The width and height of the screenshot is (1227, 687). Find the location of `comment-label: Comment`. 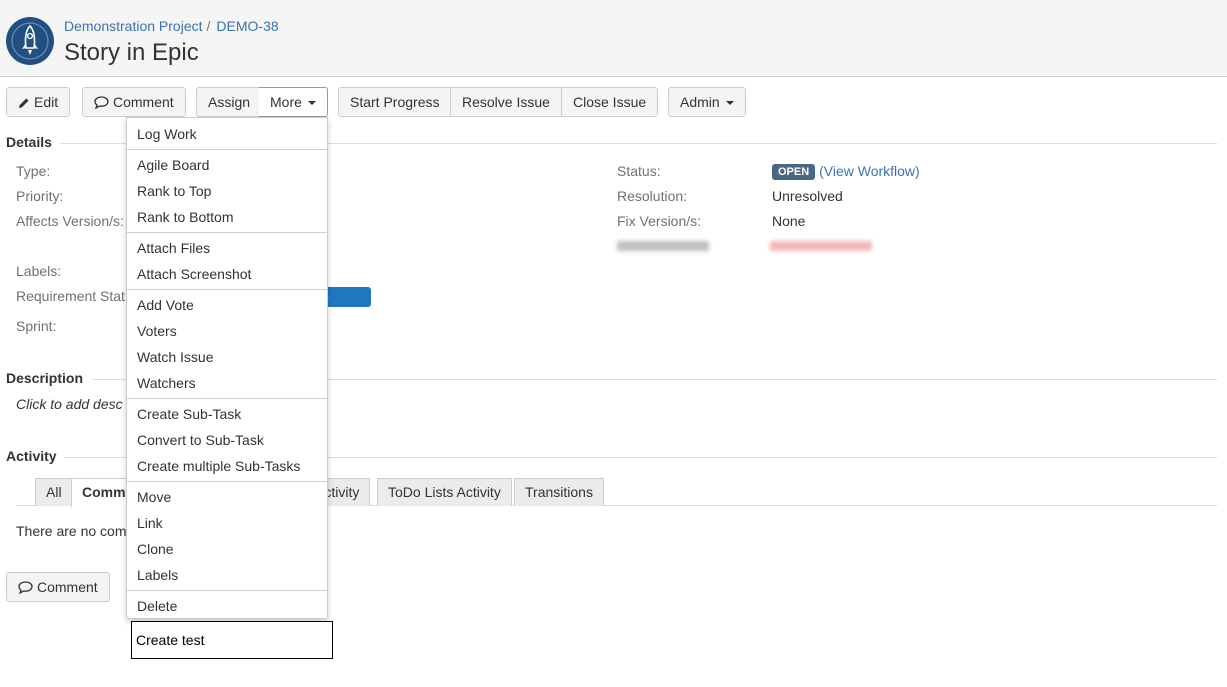

comment-label: Comment is located at coordinates (143, 102).